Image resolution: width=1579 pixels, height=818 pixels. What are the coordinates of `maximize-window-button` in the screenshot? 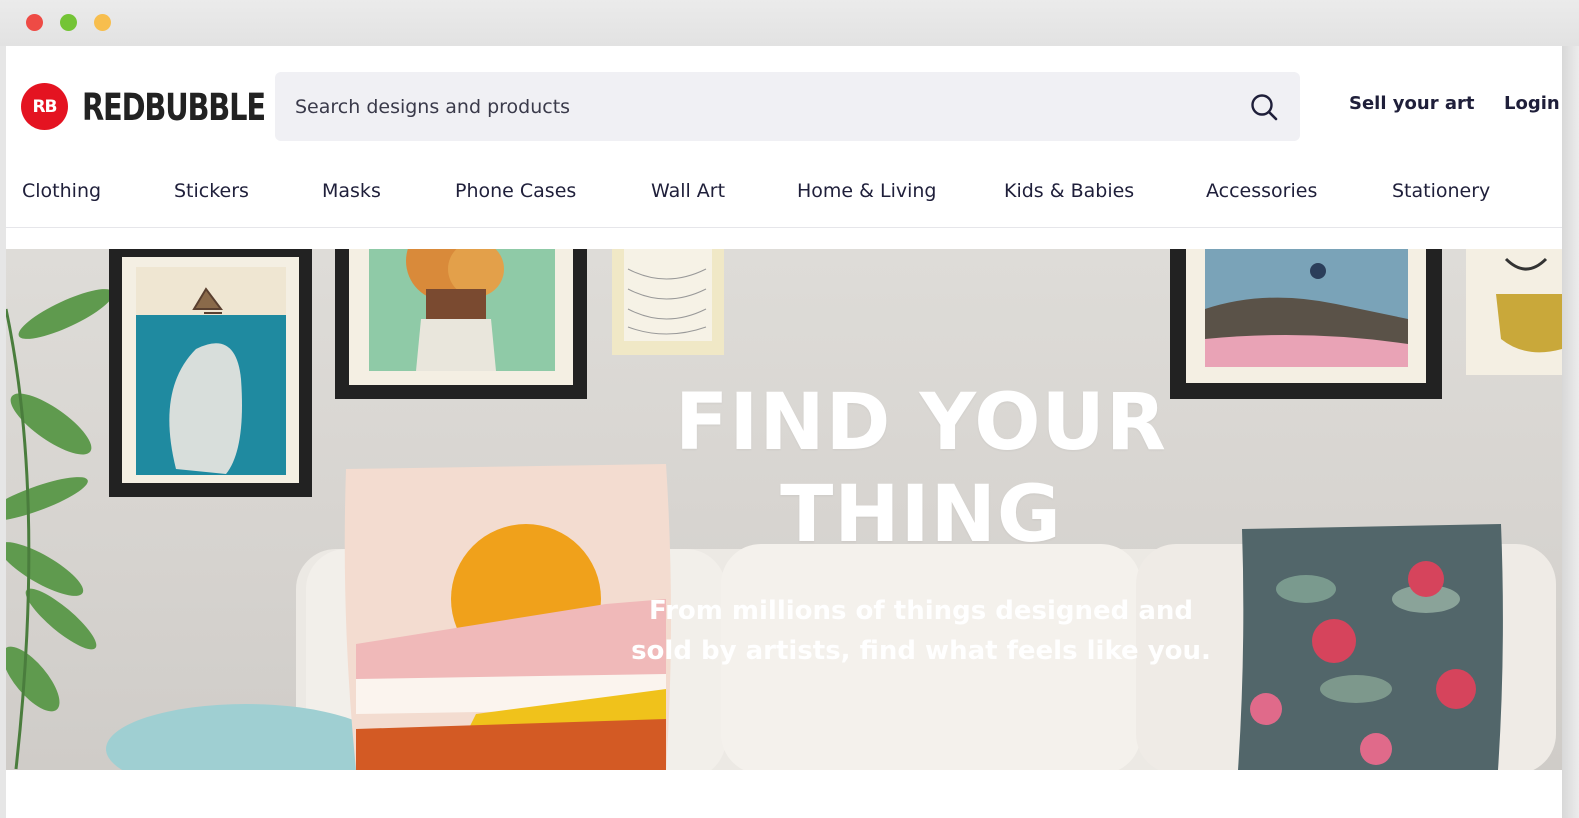 It's located at (102, 22).